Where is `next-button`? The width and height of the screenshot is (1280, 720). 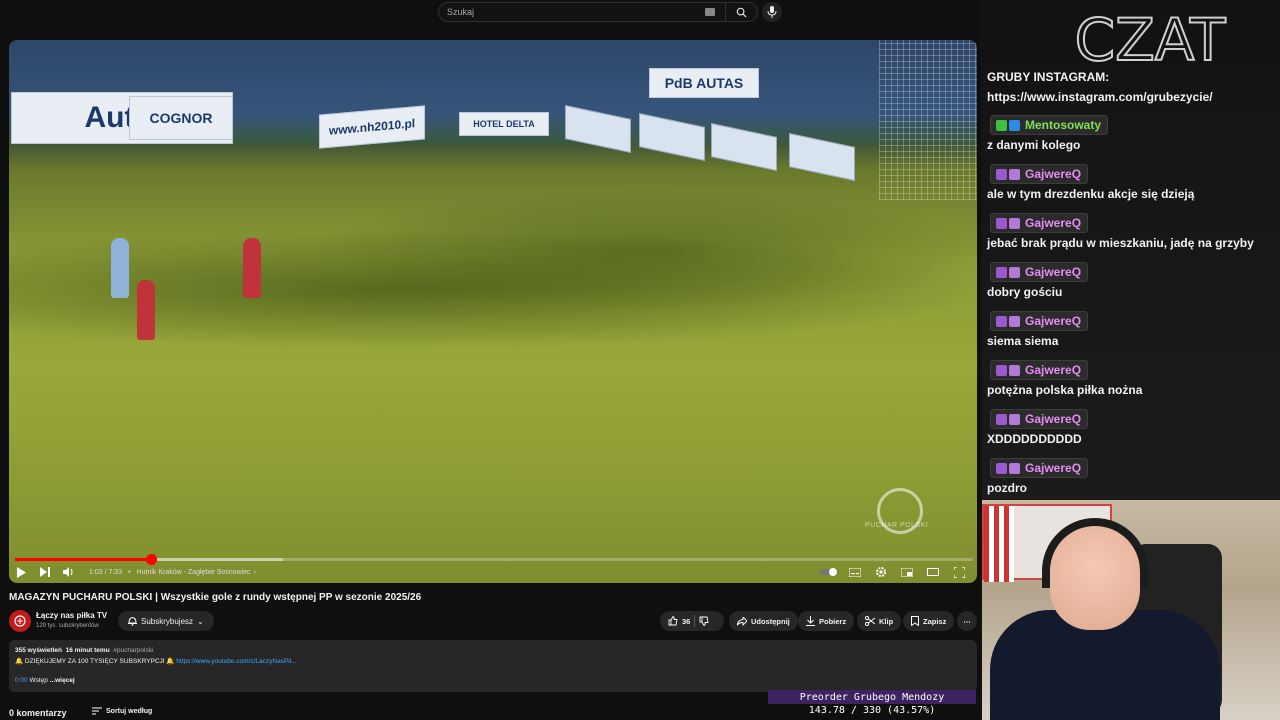
next-button is located at coordinates (45, 572).